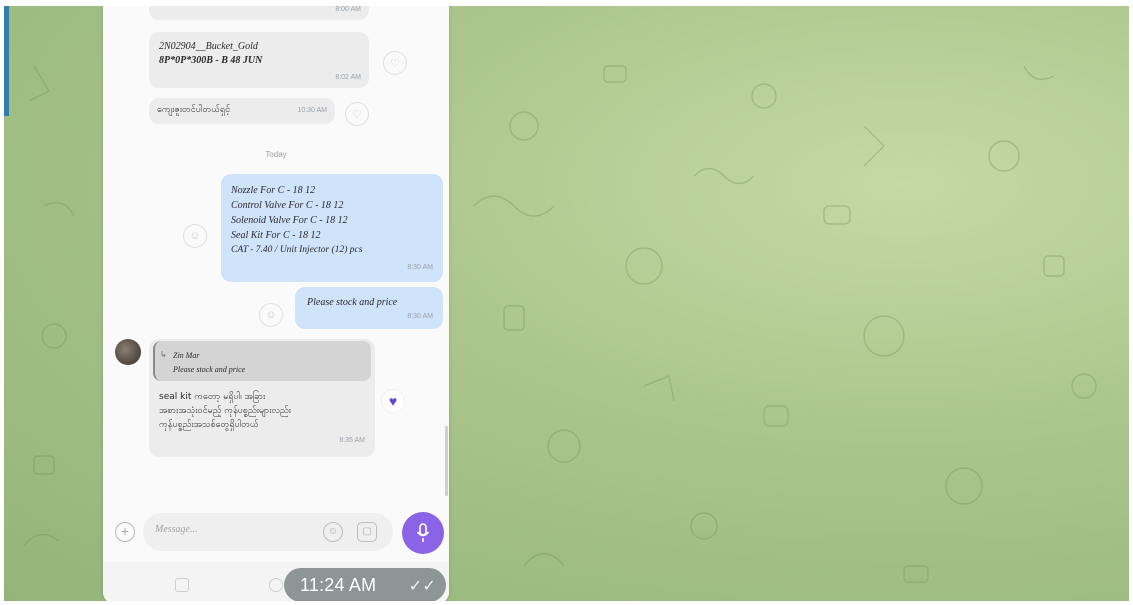  Describe the element at coordinates (182, 585) in the screenshot. I see `square-icon` at that location.